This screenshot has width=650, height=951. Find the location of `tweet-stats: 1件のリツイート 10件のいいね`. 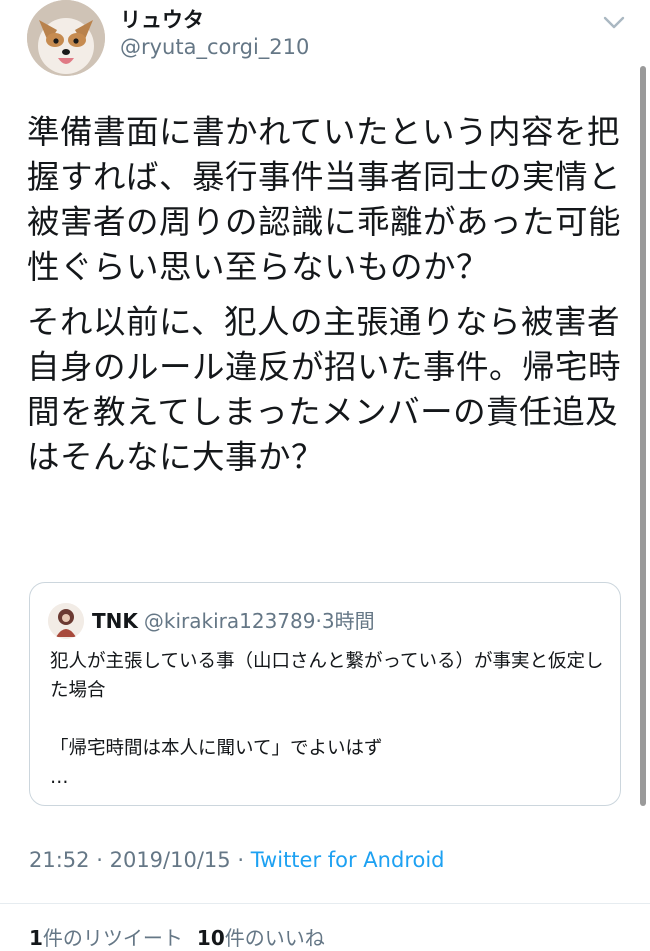

tweet-stats: 1件のリツイート 10件のいいね is located at coordinates (177, 936).